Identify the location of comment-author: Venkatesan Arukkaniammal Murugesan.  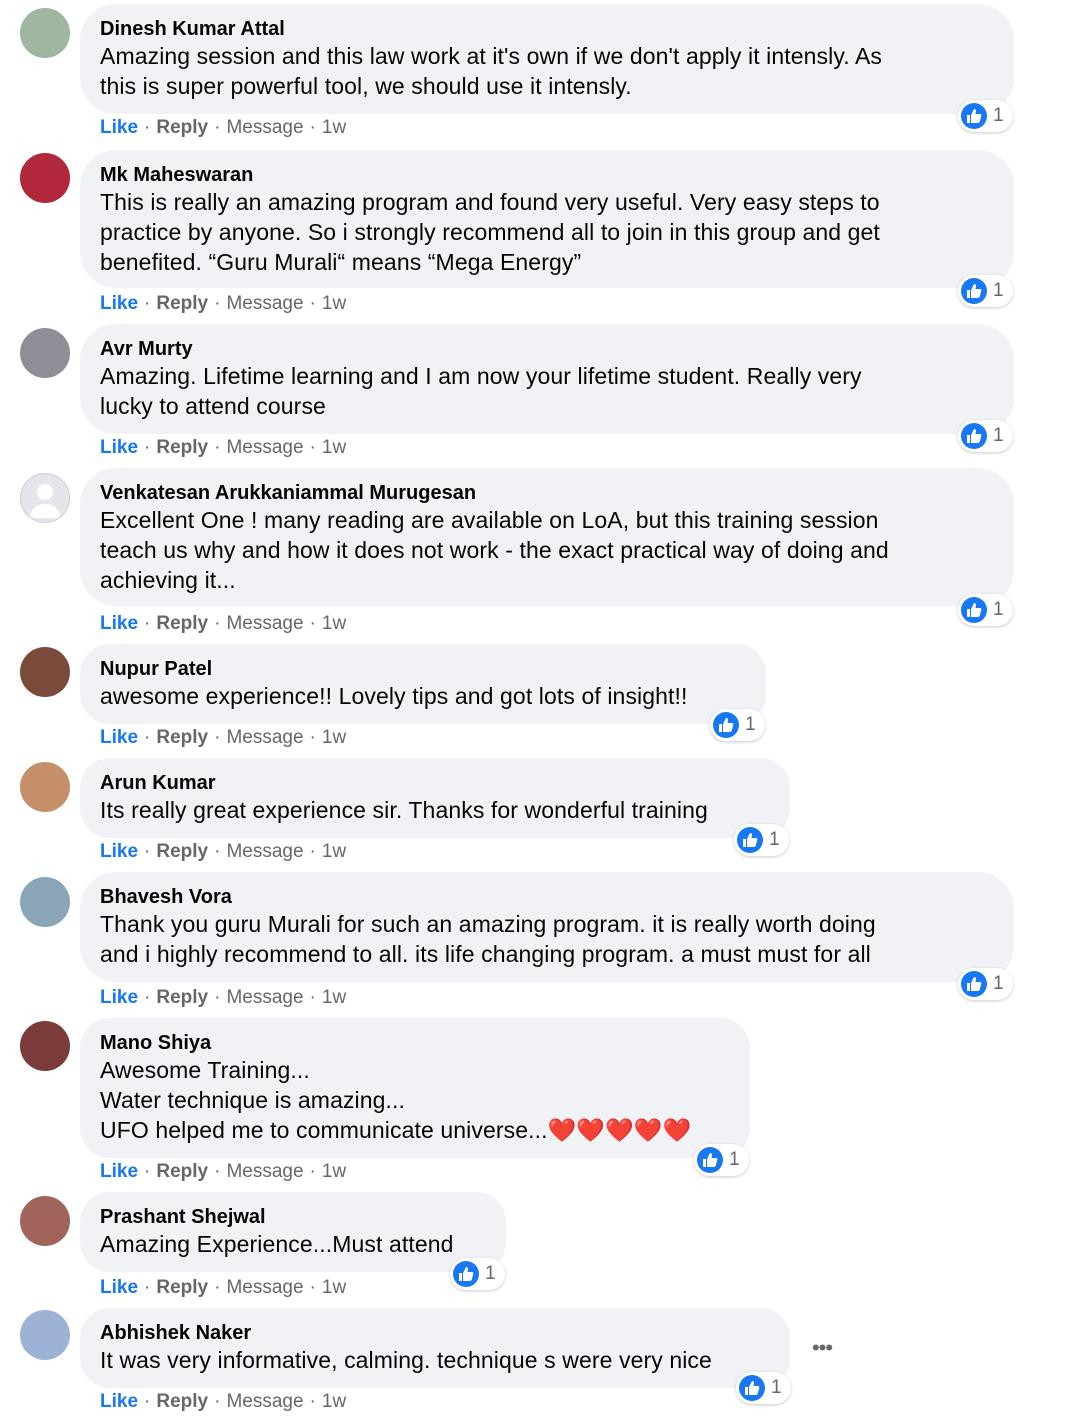
(547, 493).